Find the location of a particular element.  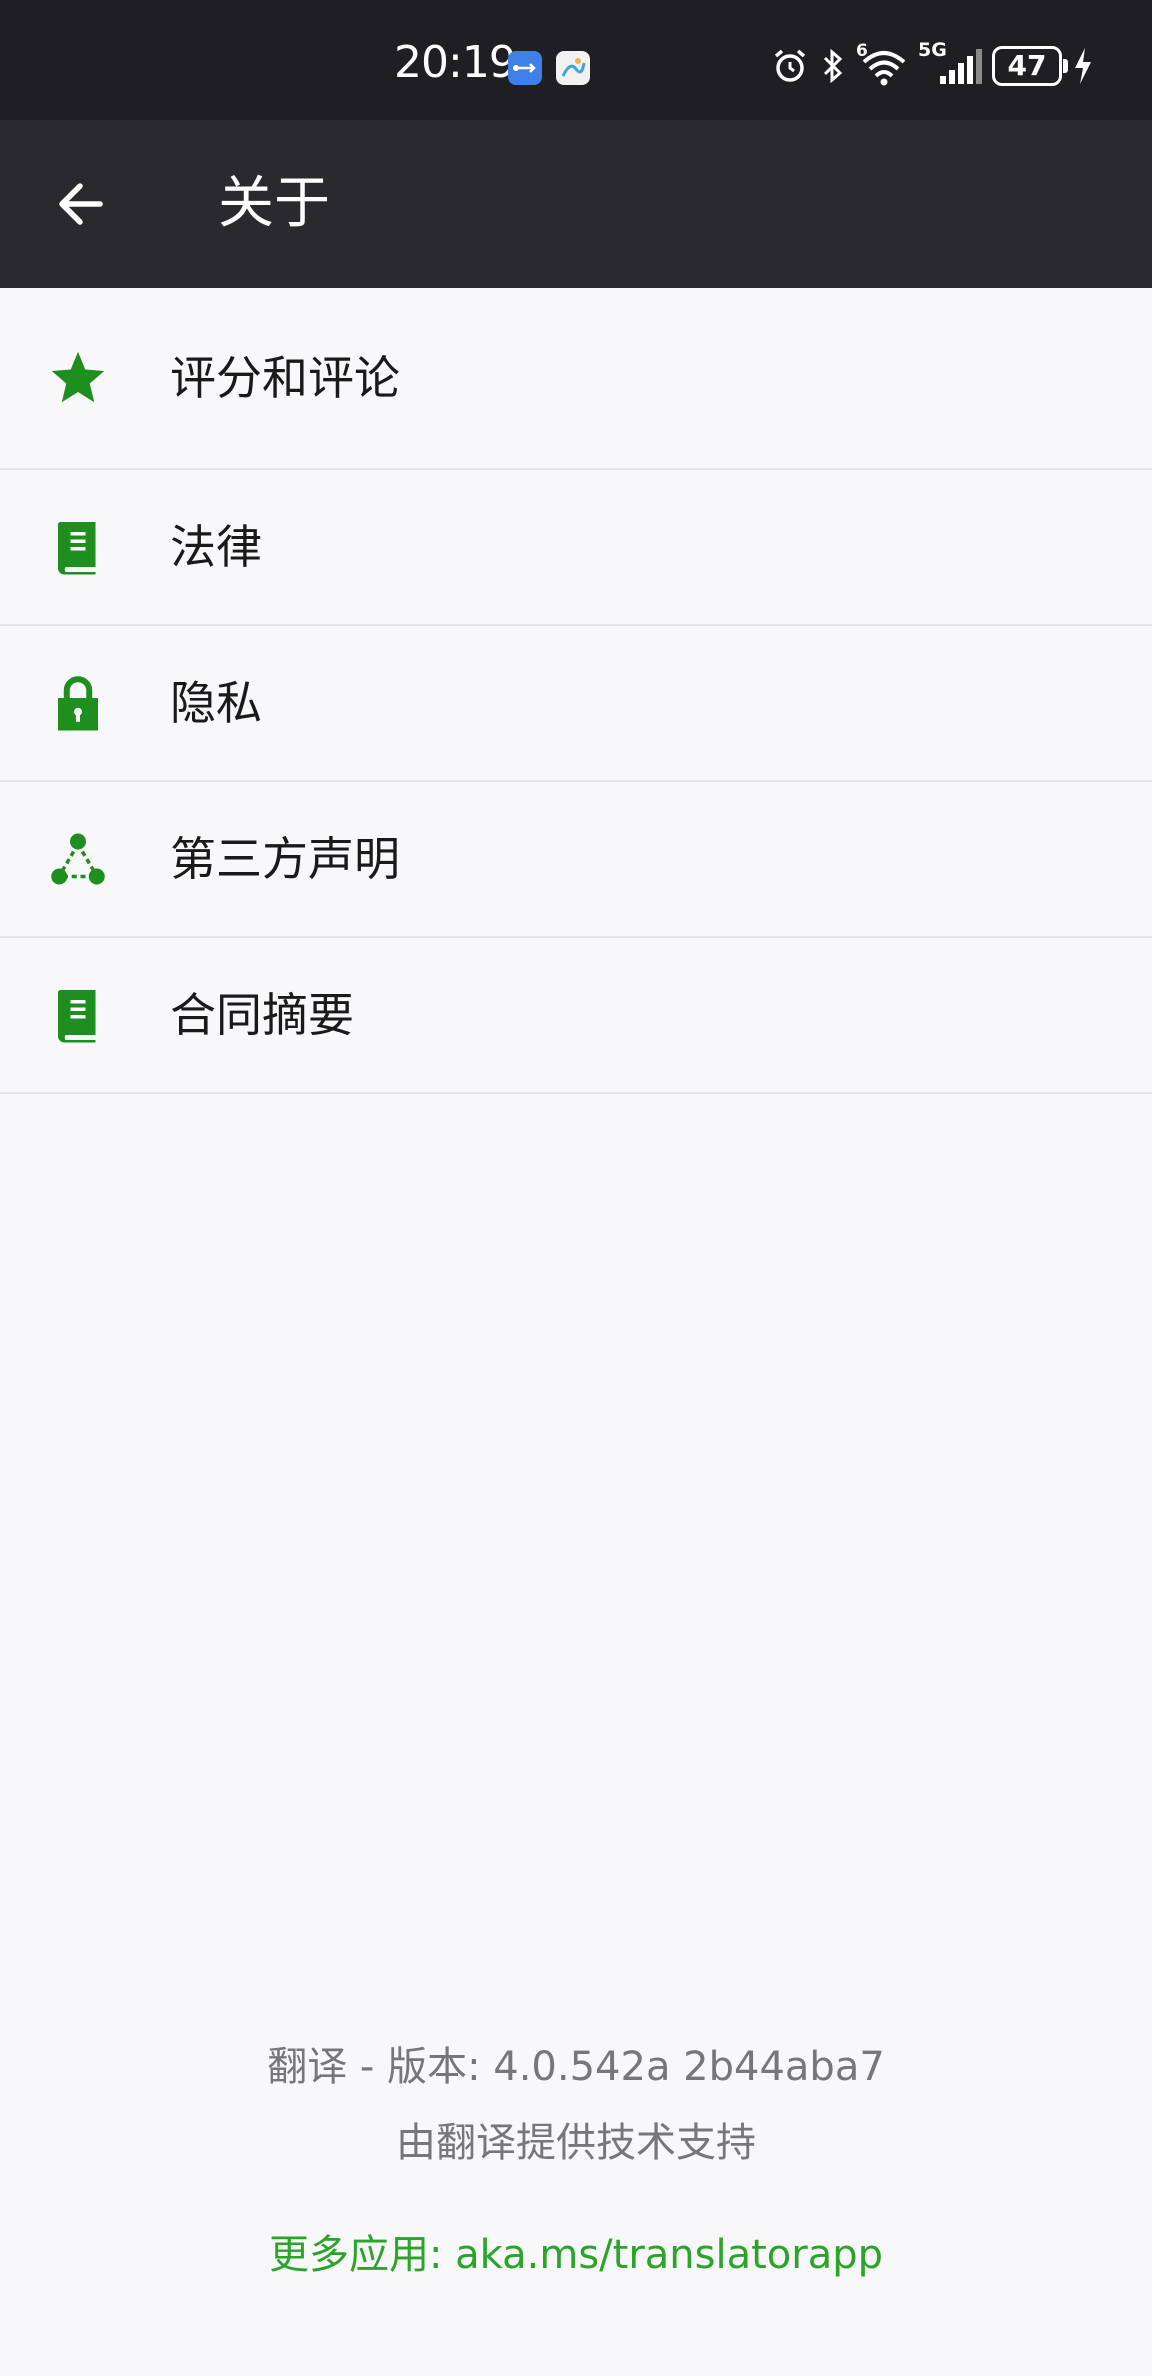

menu-item-privacy: 隐私 is located at coordinates (576, 704).